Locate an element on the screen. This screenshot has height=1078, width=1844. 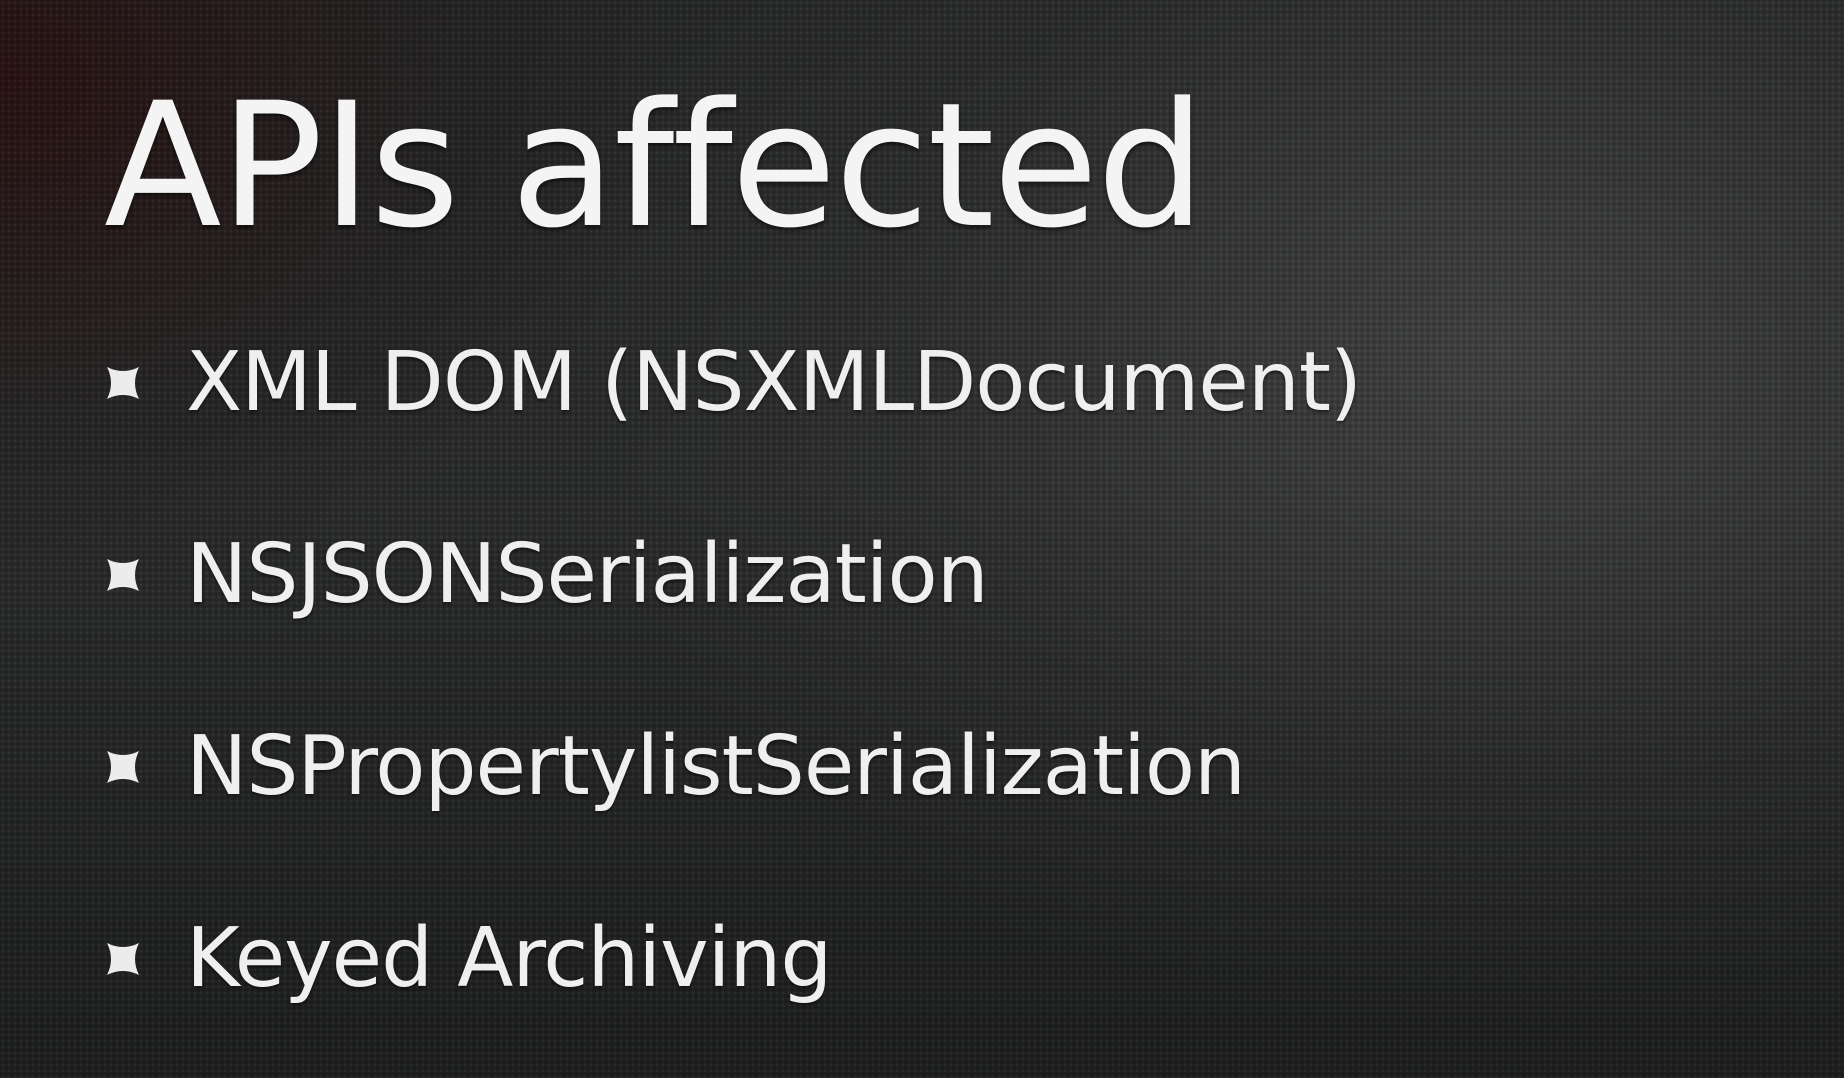
bullet-item: Keyed Archiving is located at coordinates (730, 998).